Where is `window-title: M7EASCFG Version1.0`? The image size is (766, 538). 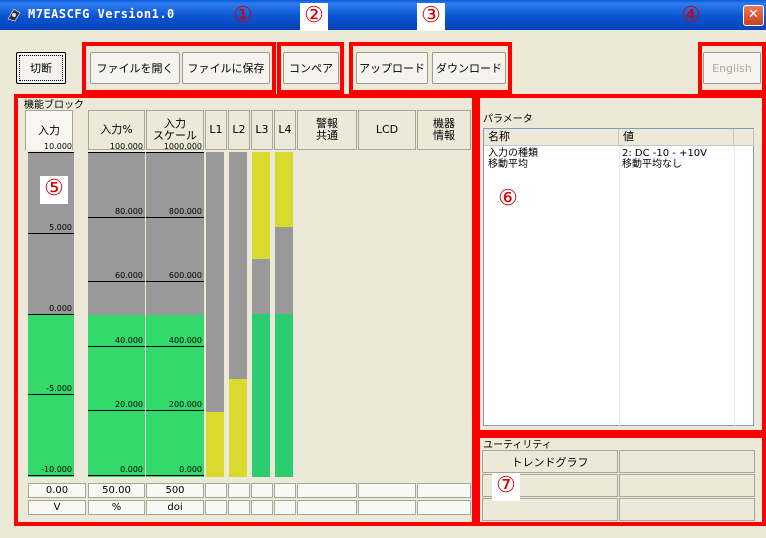
window-title: M7EASCFG Version1.0 is located at coordinates (101, 14).